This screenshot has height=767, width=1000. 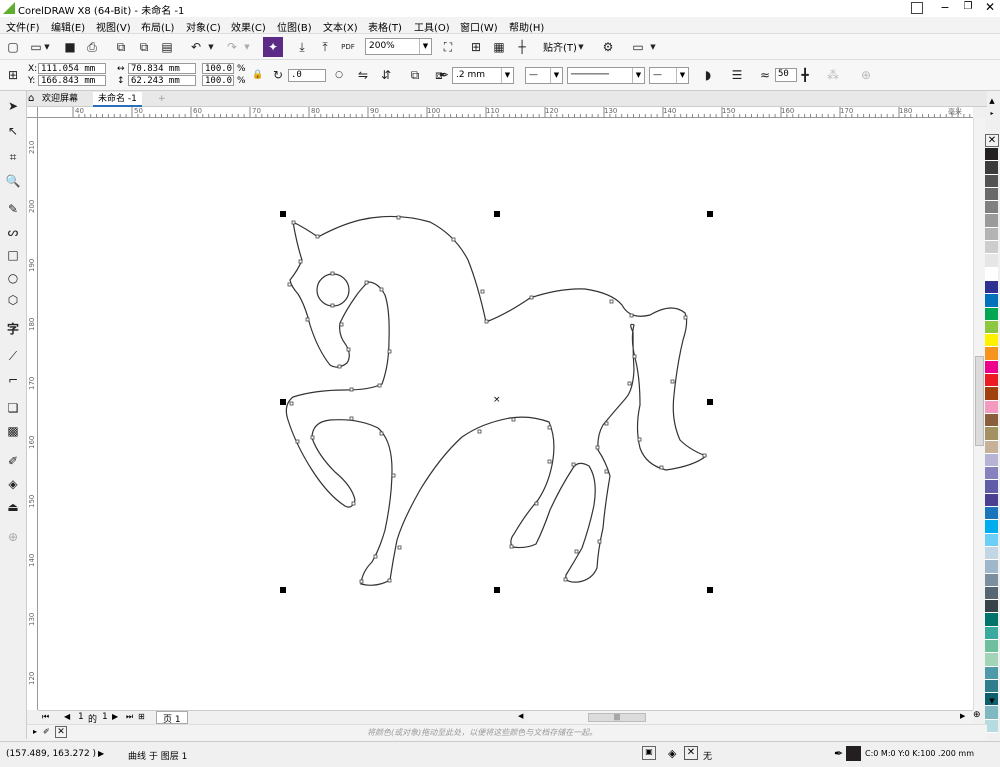 What do you see at coordinates (101, 753) in the screenshot?
I see `status-arrow-icon: ▶` at bounding box center [101, 753].